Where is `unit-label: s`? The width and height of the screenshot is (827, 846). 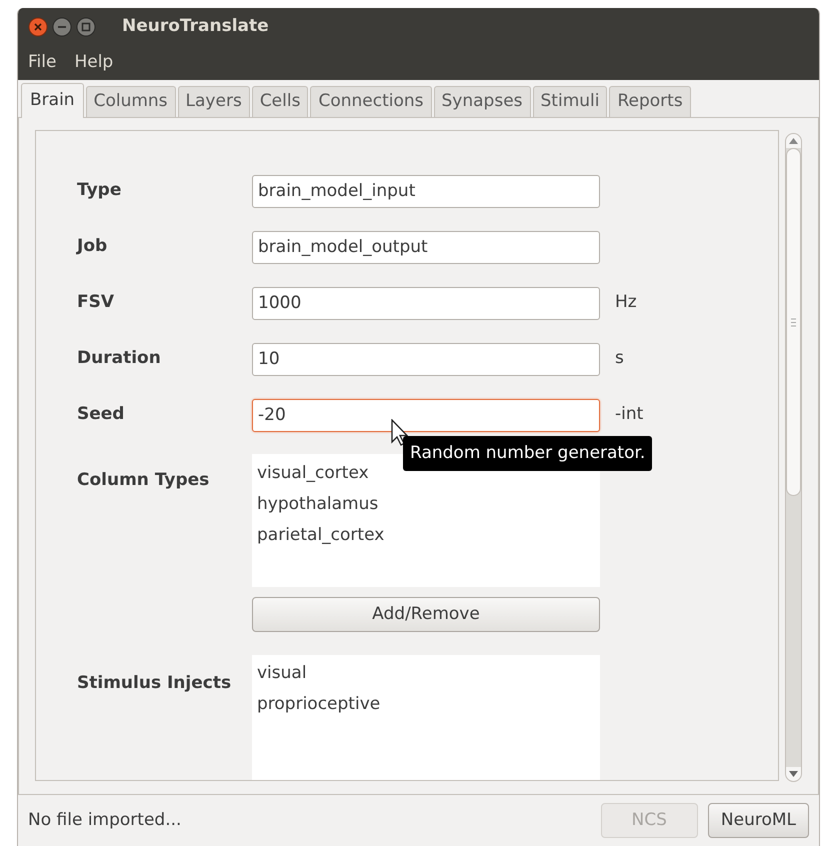
unit-label: s is located at coordinates (619, 358).